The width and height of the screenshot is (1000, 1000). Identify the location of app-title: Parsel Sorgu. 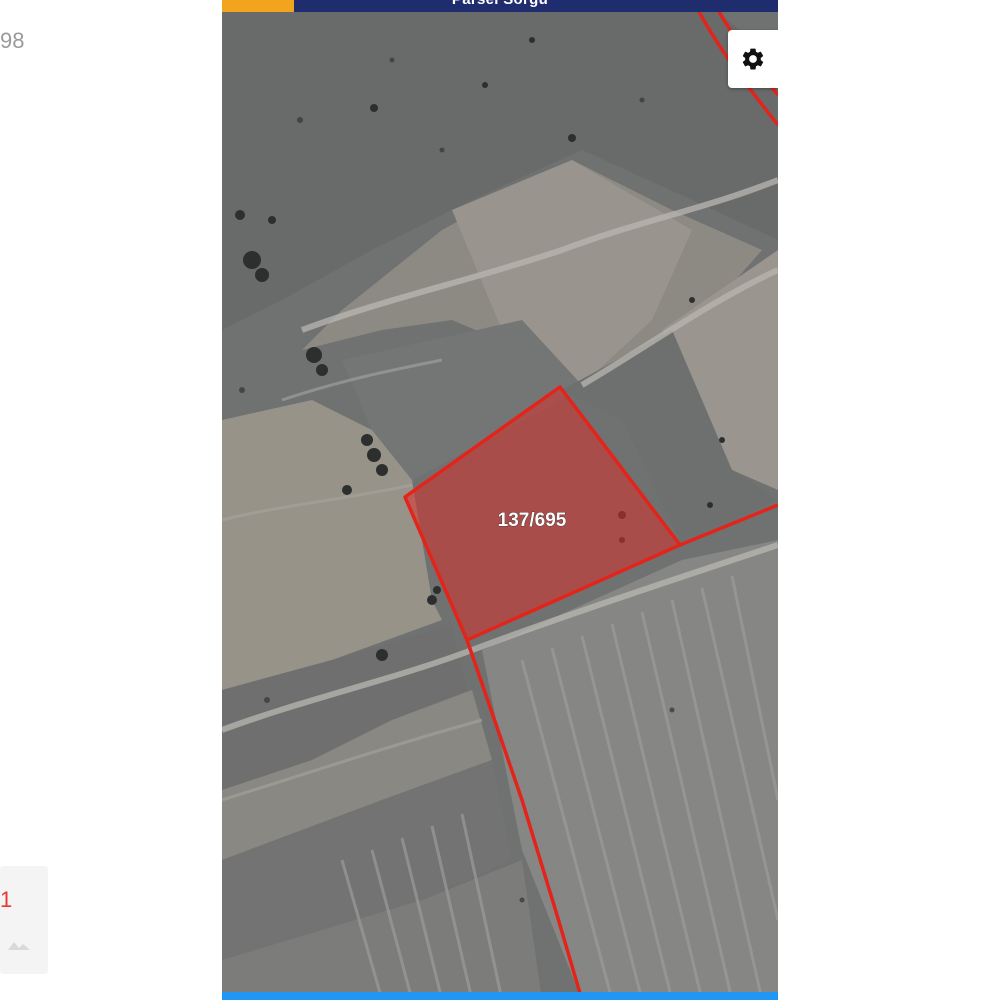
(500, 4).